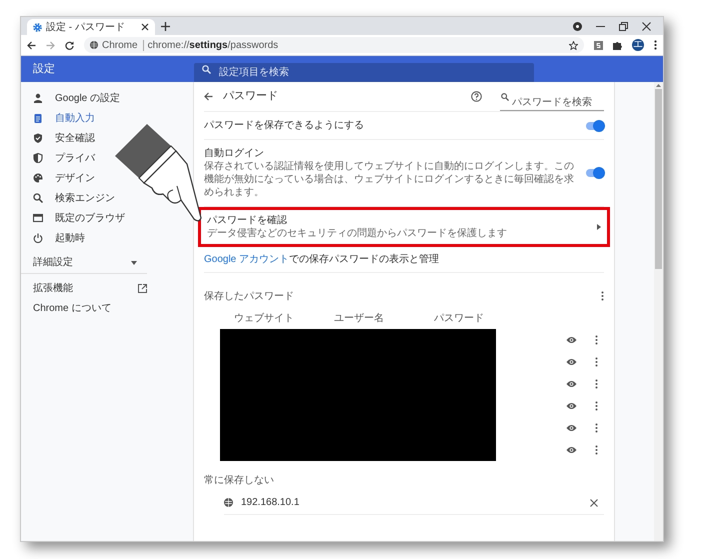  Describe the element at coordinates (359, 319) in the screenshot. I see `column-header: ユーザー名` at that location.